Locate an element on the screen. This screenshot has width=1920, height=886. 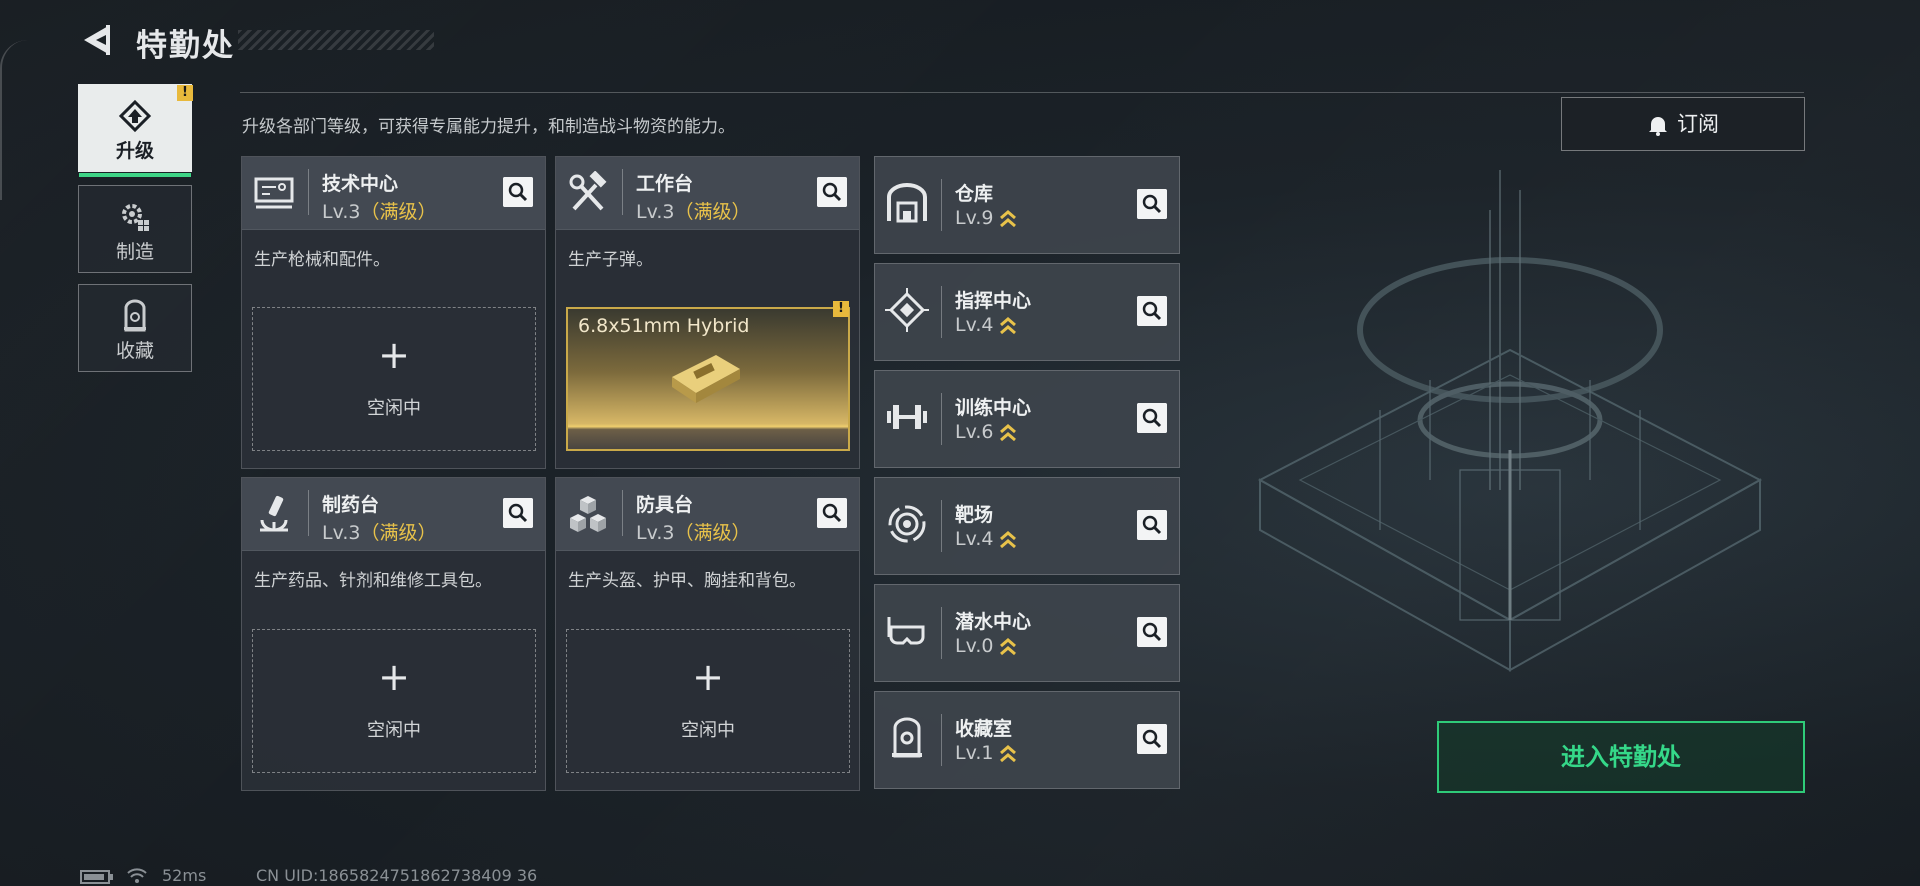
department-name: 防具台 is located at coordinates (665, 505).